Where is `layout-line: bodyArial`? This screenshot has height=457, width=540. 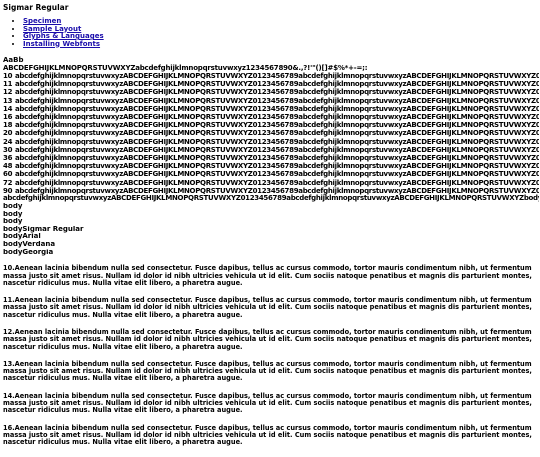
layout-line: bodyArial is located at coordinates (22, 237).